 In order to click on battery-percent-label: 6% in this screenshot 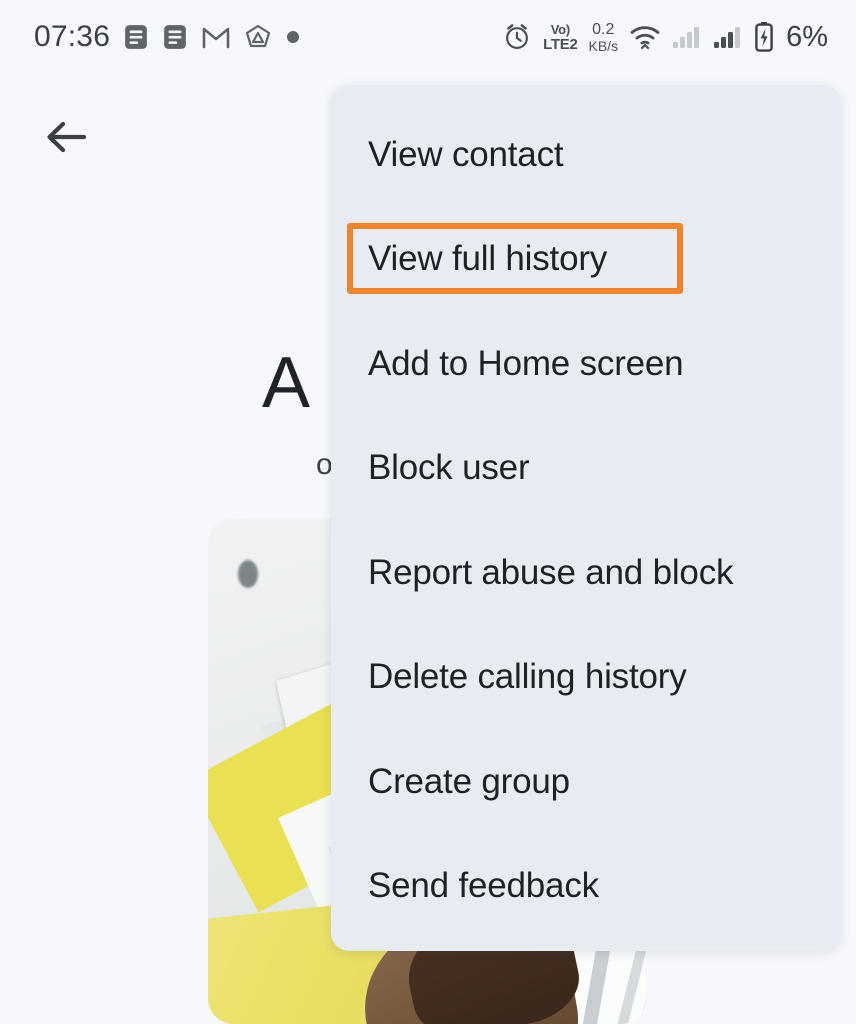, I will do `click(807, 36)`.